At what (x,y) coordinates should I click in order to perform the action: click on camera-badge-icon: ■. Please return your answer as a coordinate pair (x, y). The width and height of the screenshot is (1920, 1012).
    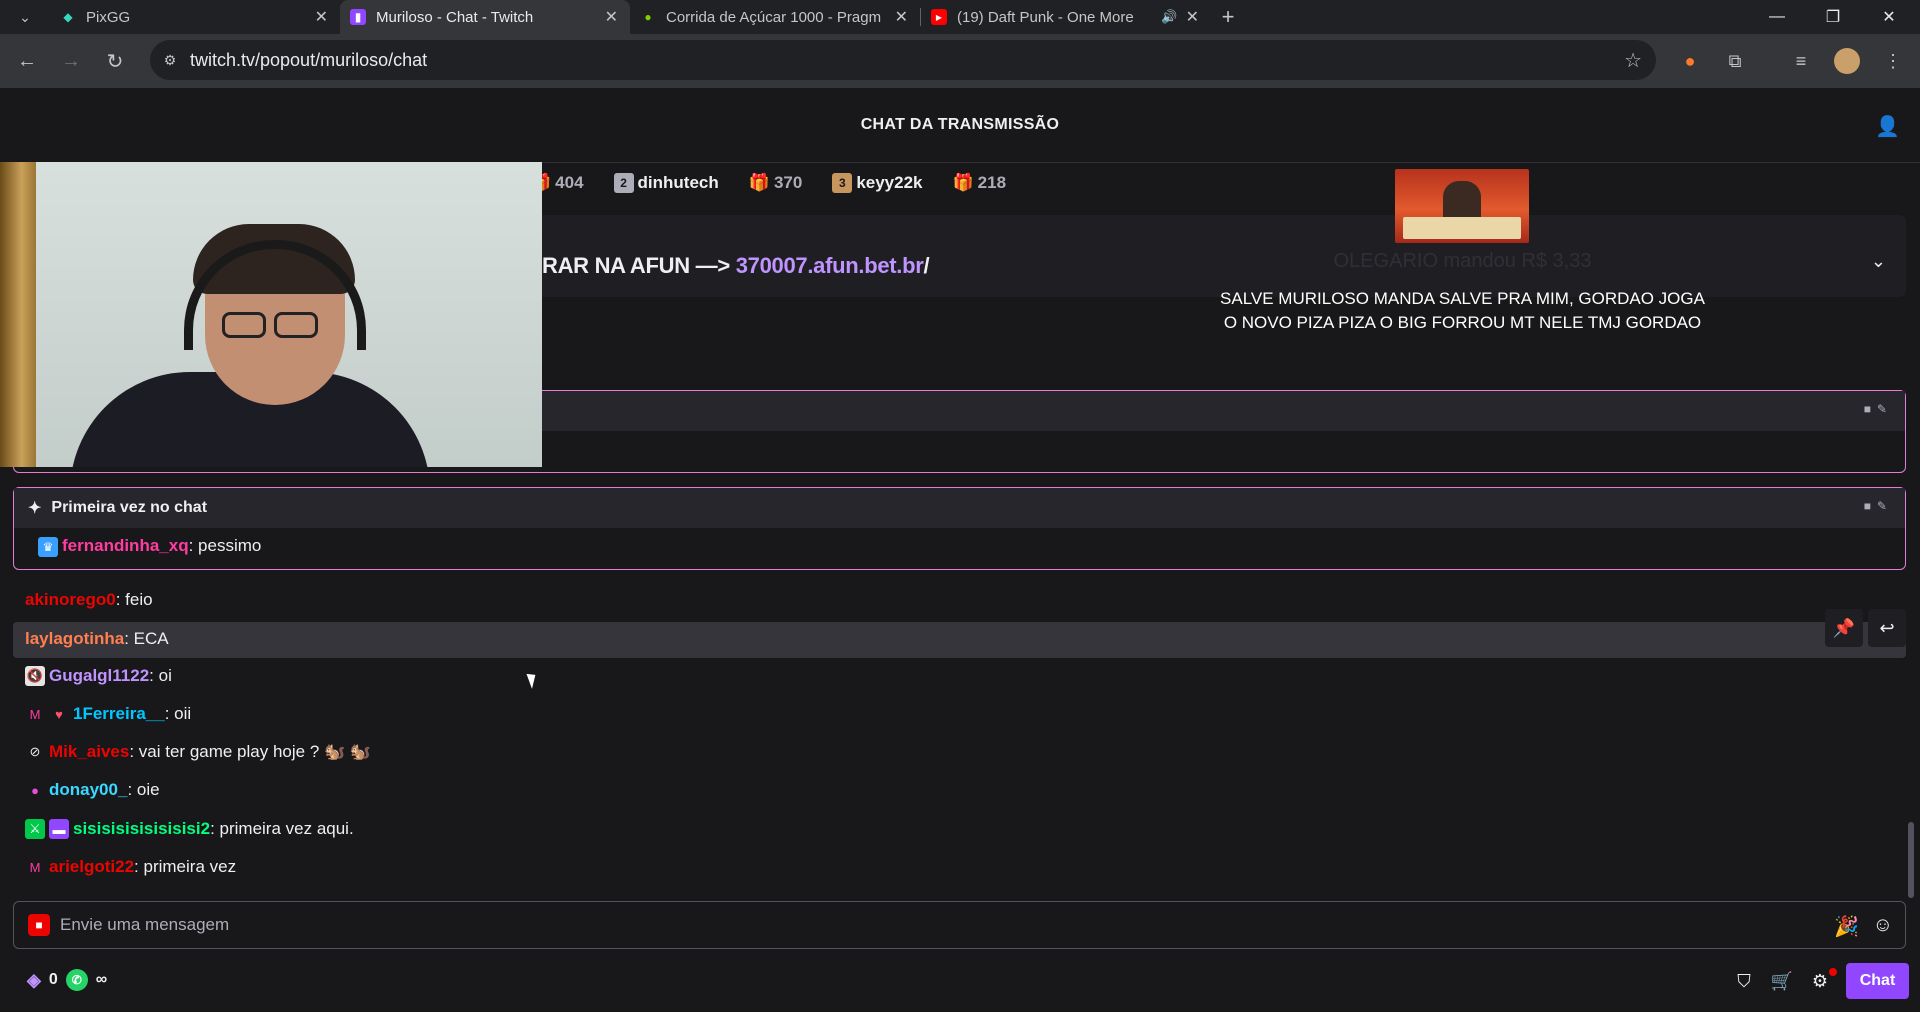
    Looking at the image, I should click on (39, 925).